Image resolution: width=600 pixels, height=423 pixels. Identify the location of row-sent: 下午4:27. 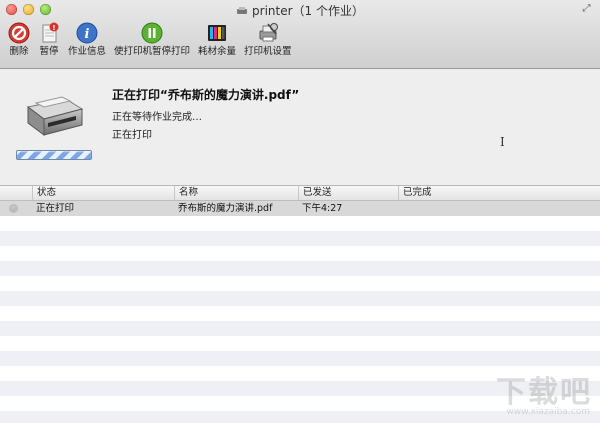
(322, 208).